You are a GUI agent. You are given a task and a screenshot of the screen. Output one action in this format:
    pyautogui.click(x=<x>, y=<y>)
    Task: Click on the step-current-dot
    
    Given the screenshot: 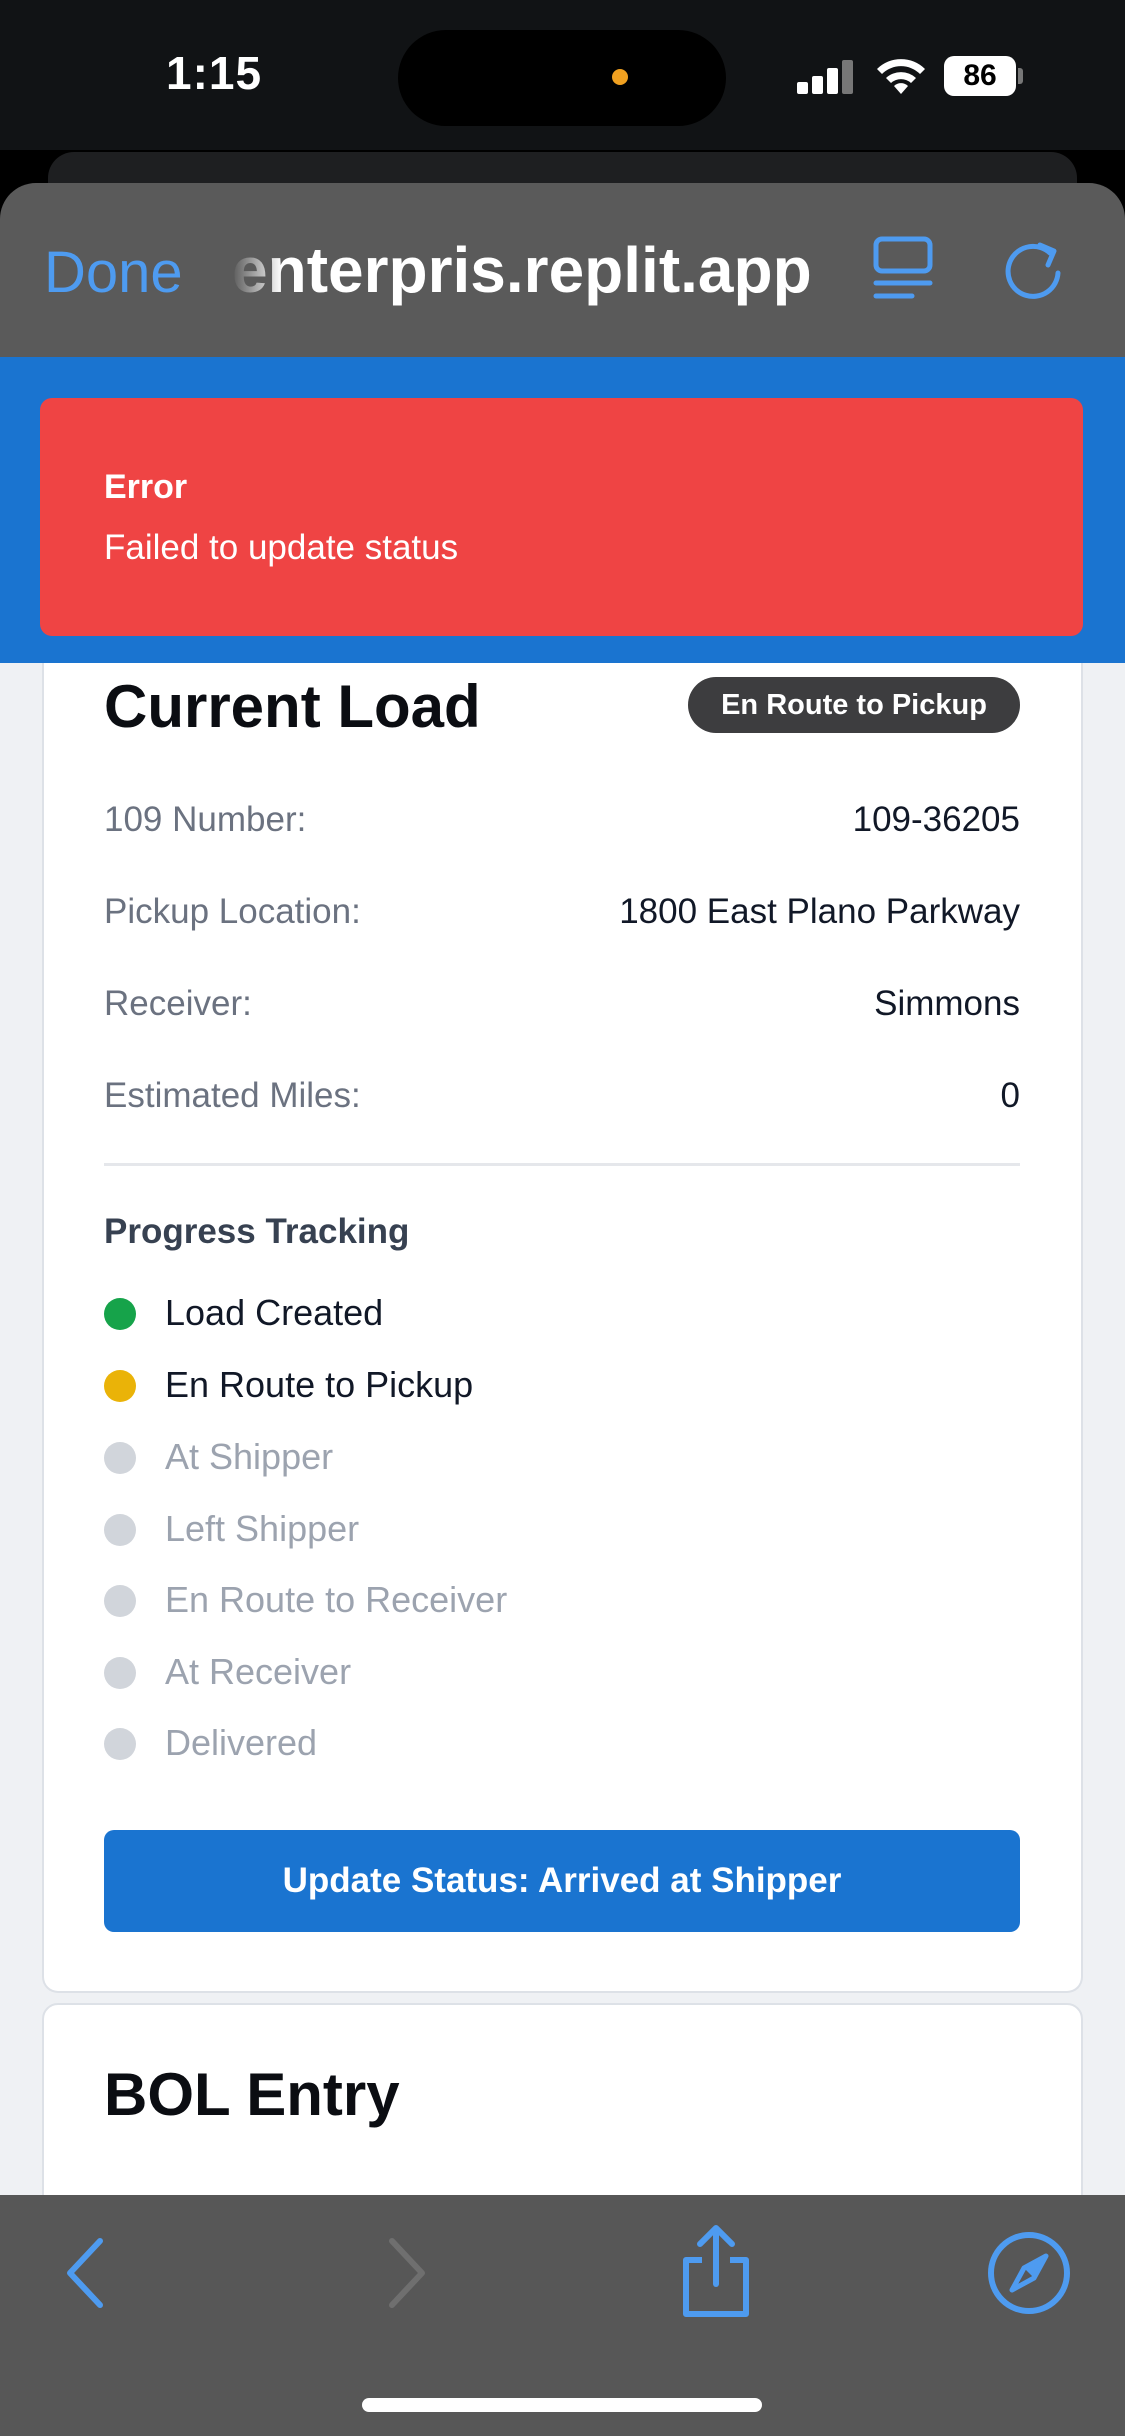 What is the action you would take?
    pyautogui.click(x=120, y=1386)
    